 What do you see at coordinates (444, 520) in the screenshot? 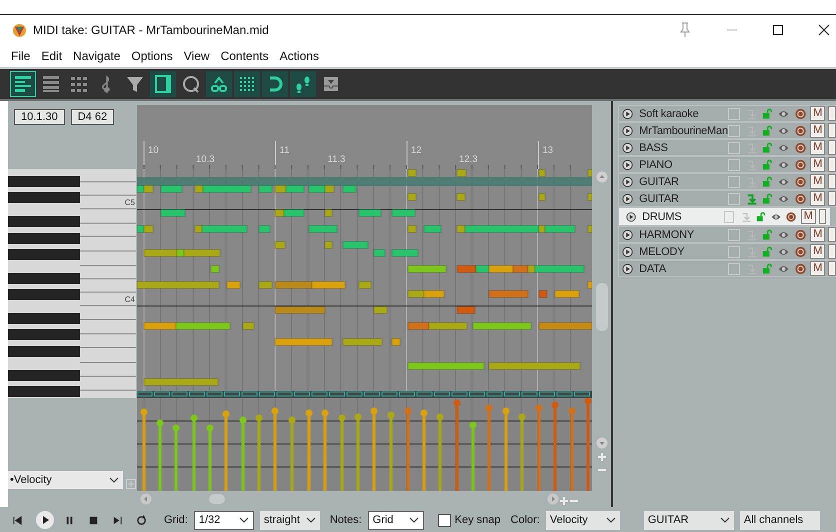
I see `key-snap-checkbox` at bounding box center [444, 520].